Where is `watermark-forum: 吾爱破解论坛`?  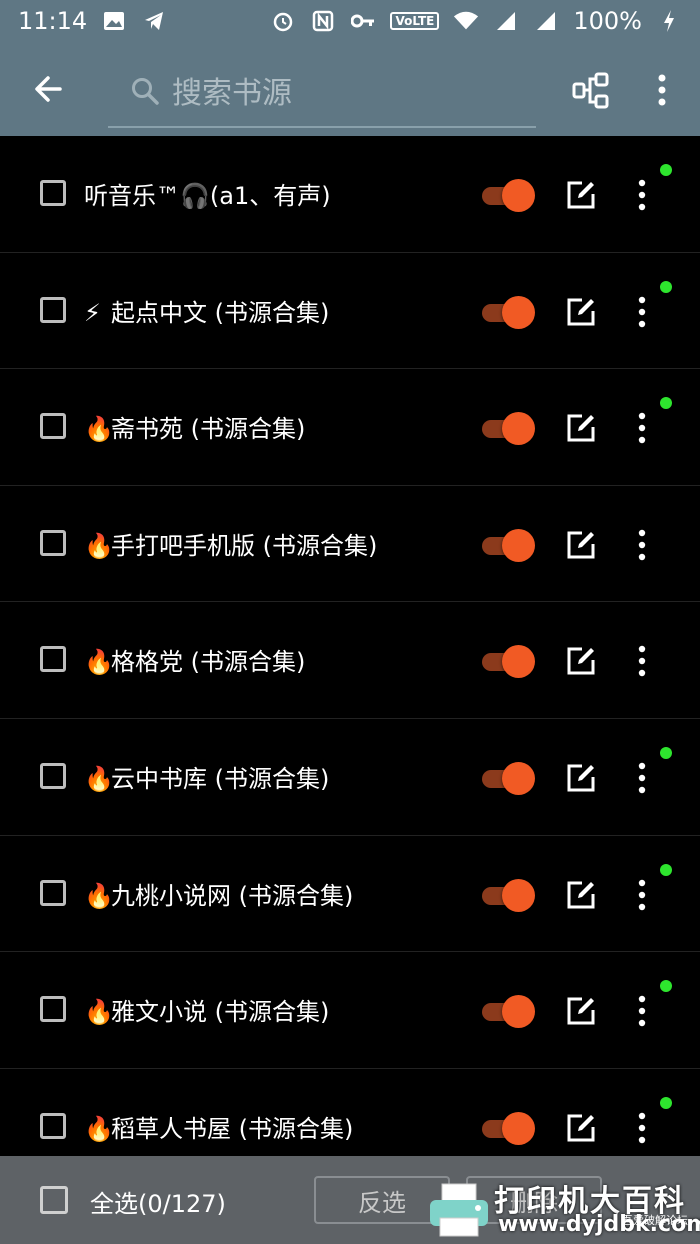 watermark-forum: 吾爱破解论坛 is located at coordinates (655, 1220).